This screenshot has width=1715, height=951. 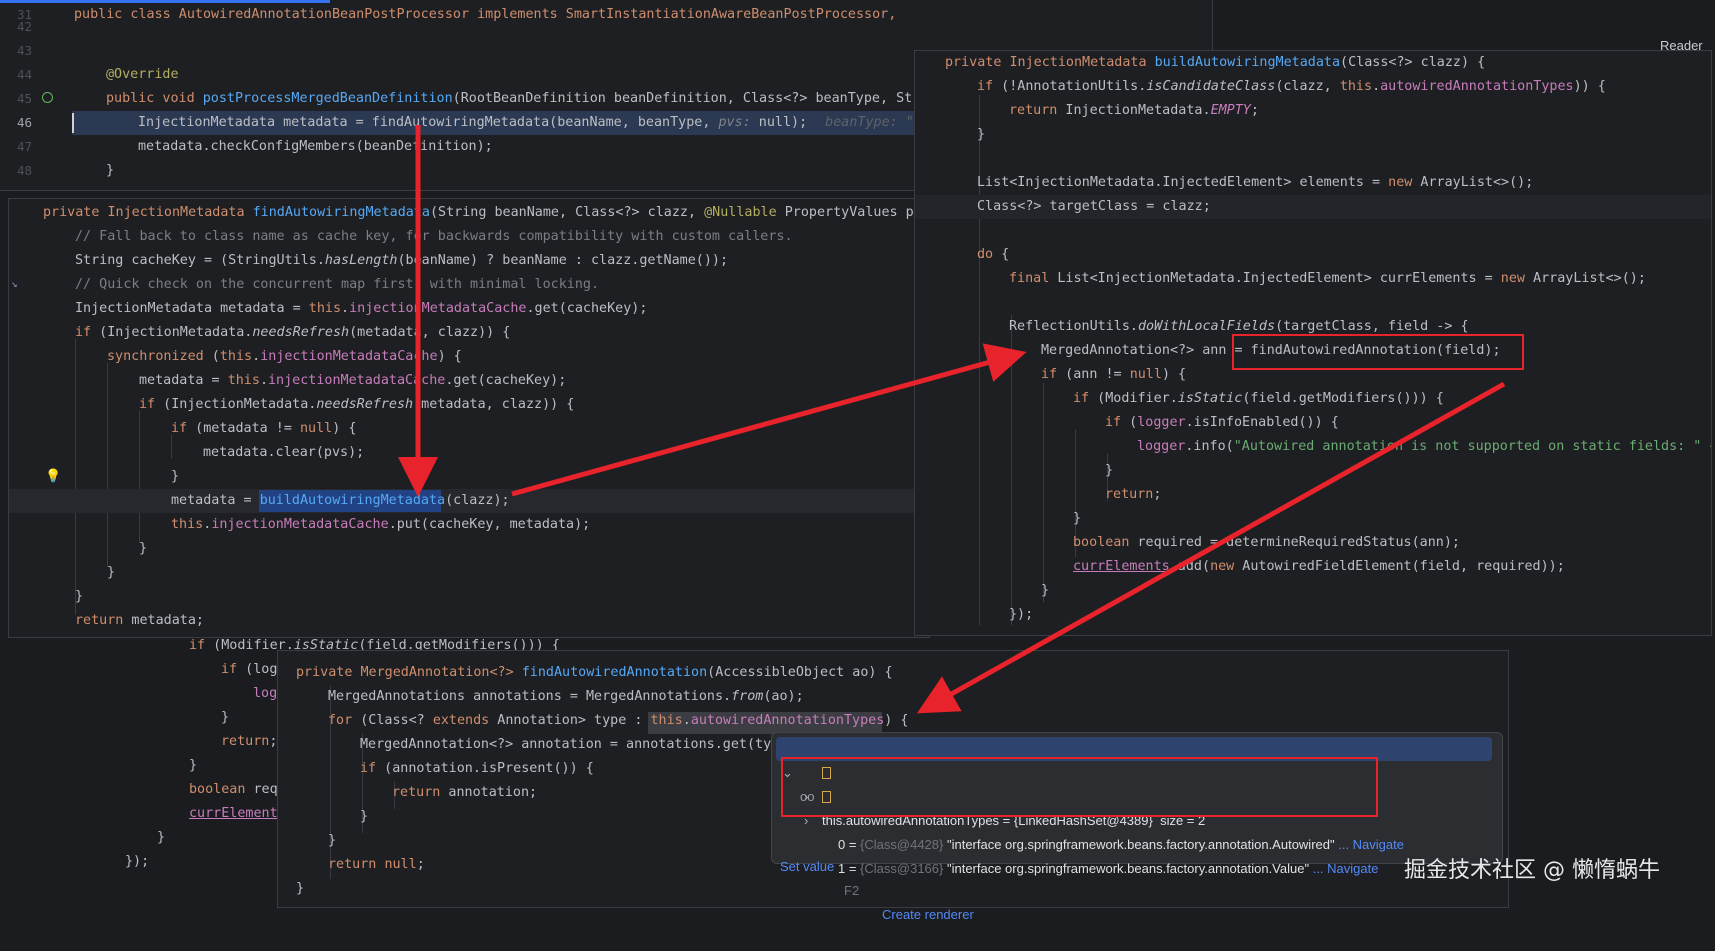 What do you see at coordinates (928, 915) in the screenshot?
I see `create-renderer-link: Create renderer` at bounding box center [928, 915].